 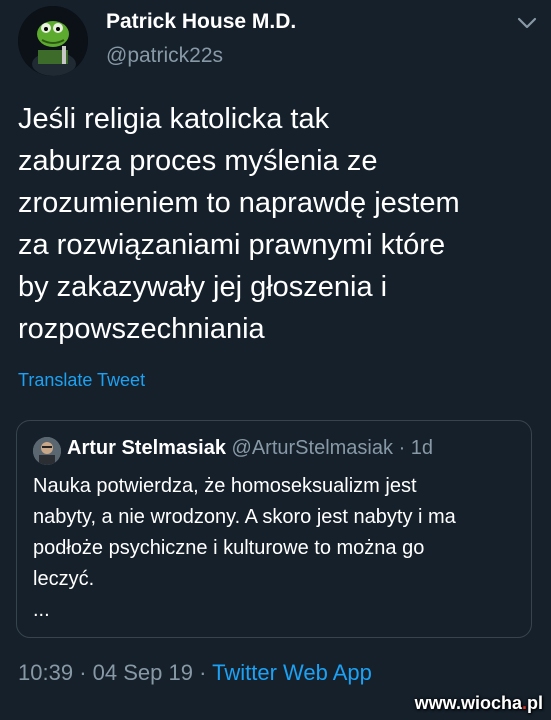 I want to click on author-name: Patrick House M.D., so click(x=201, y=22).